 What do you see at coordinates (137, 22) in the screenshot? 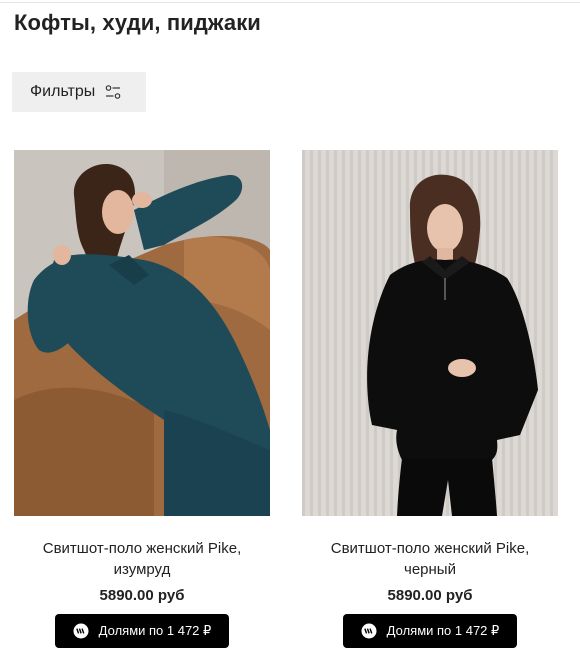
I see `page-title: Кофты, худи, пиджаки` at bounding box center [137, 22].